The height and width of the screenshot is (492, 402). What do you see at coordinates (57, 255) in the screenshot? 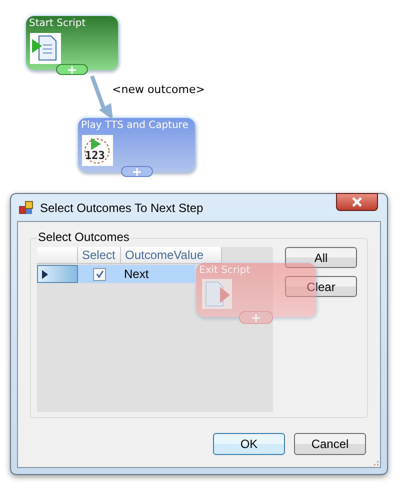
I see `row-header-corner` at bounding box center [57, 255].